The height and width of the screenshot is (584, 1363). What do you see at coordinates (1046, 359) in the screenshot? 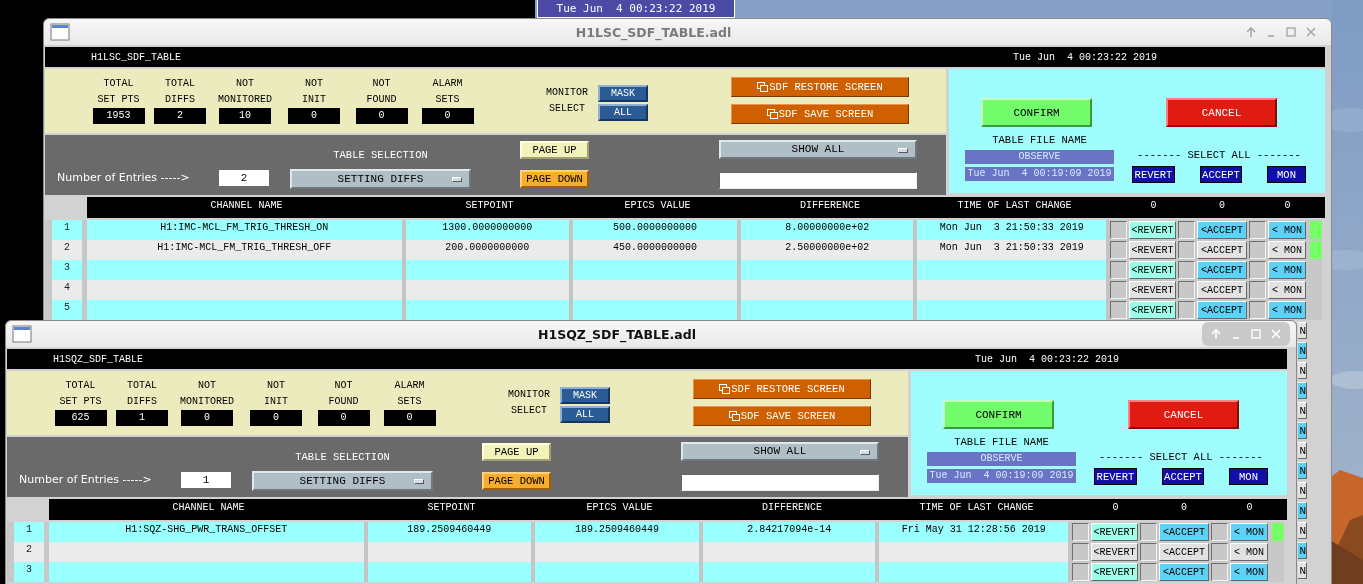
I see `clock-text: Tue Jun 4 00:23:22 2019` at bounding box center [1046, 359].